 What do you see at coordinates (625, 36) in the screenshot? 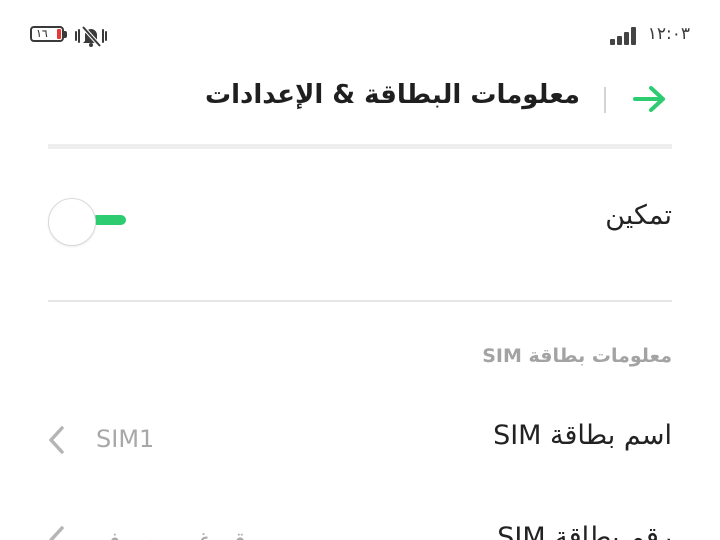
I see `signal-icon` at bounding box center [625, 36].